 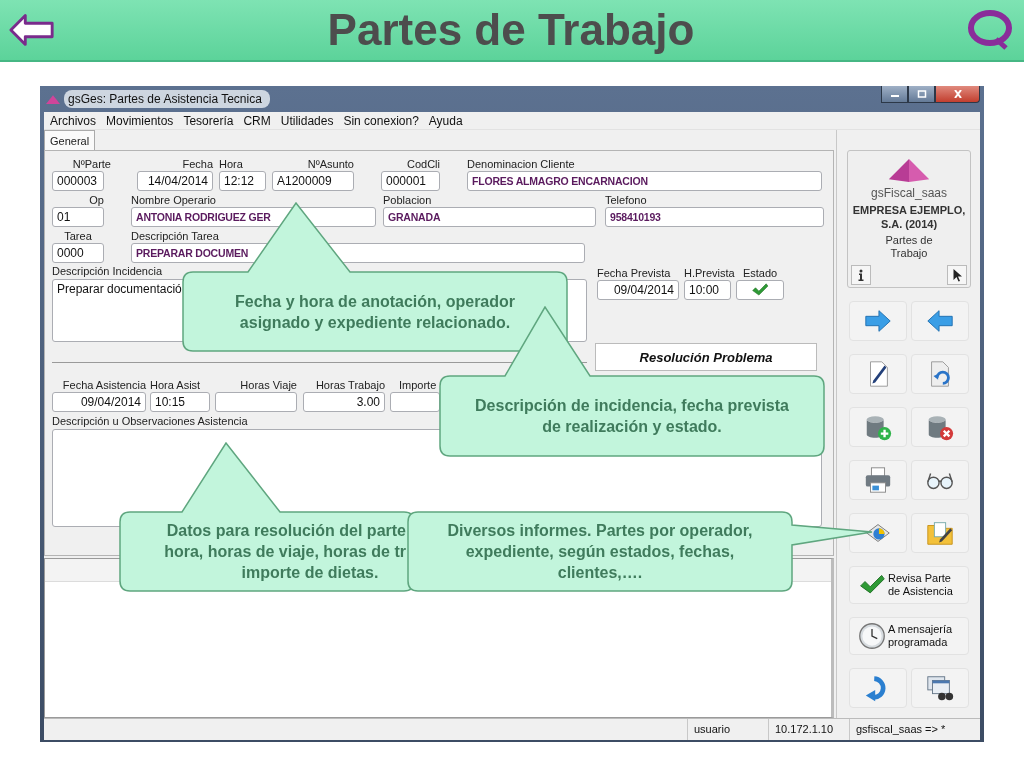 What do you see at coordinates (644, 181) in the screenshot?
I see `text-field: FLORES ALMAGRO ENCARNACION` at bounding box center [644, 181].